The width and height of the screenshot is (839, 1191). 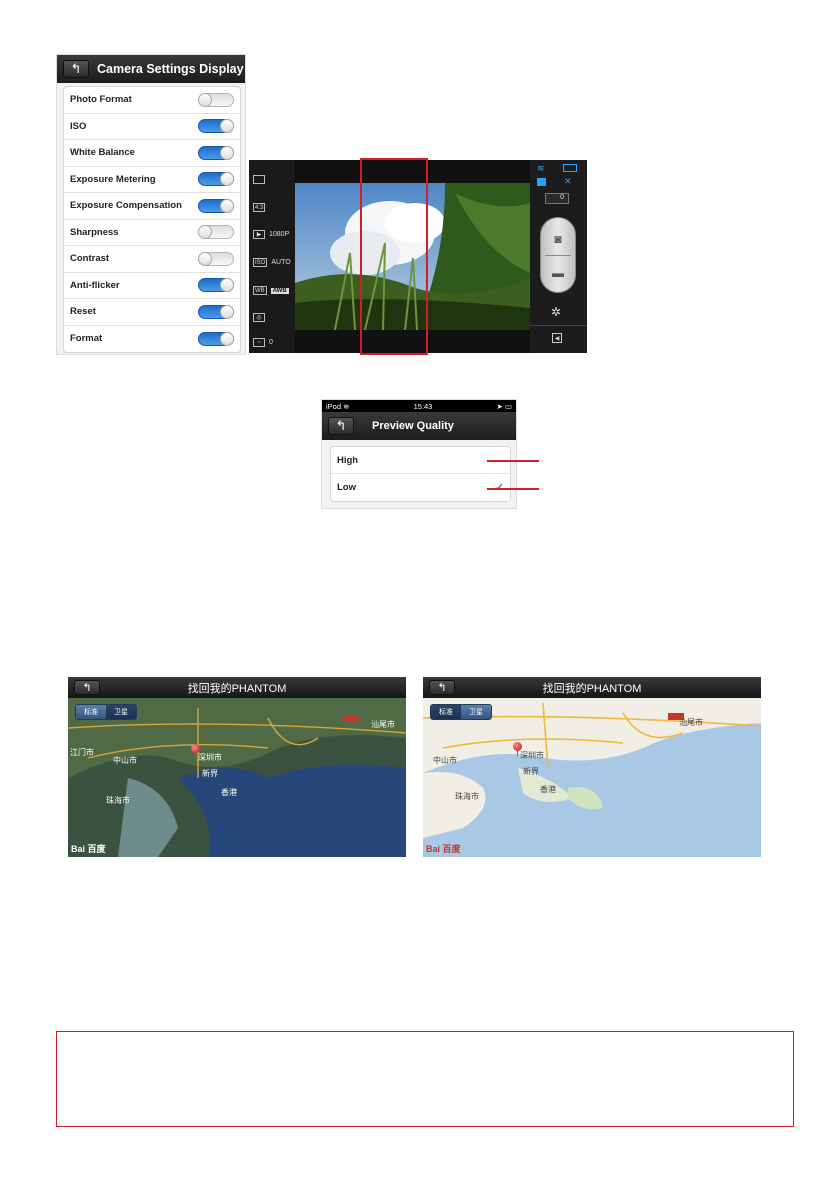 What do you see at coordinates (592, 777) in the screenshot?
I see `standard-map-area` at bounding box center [592, 777].